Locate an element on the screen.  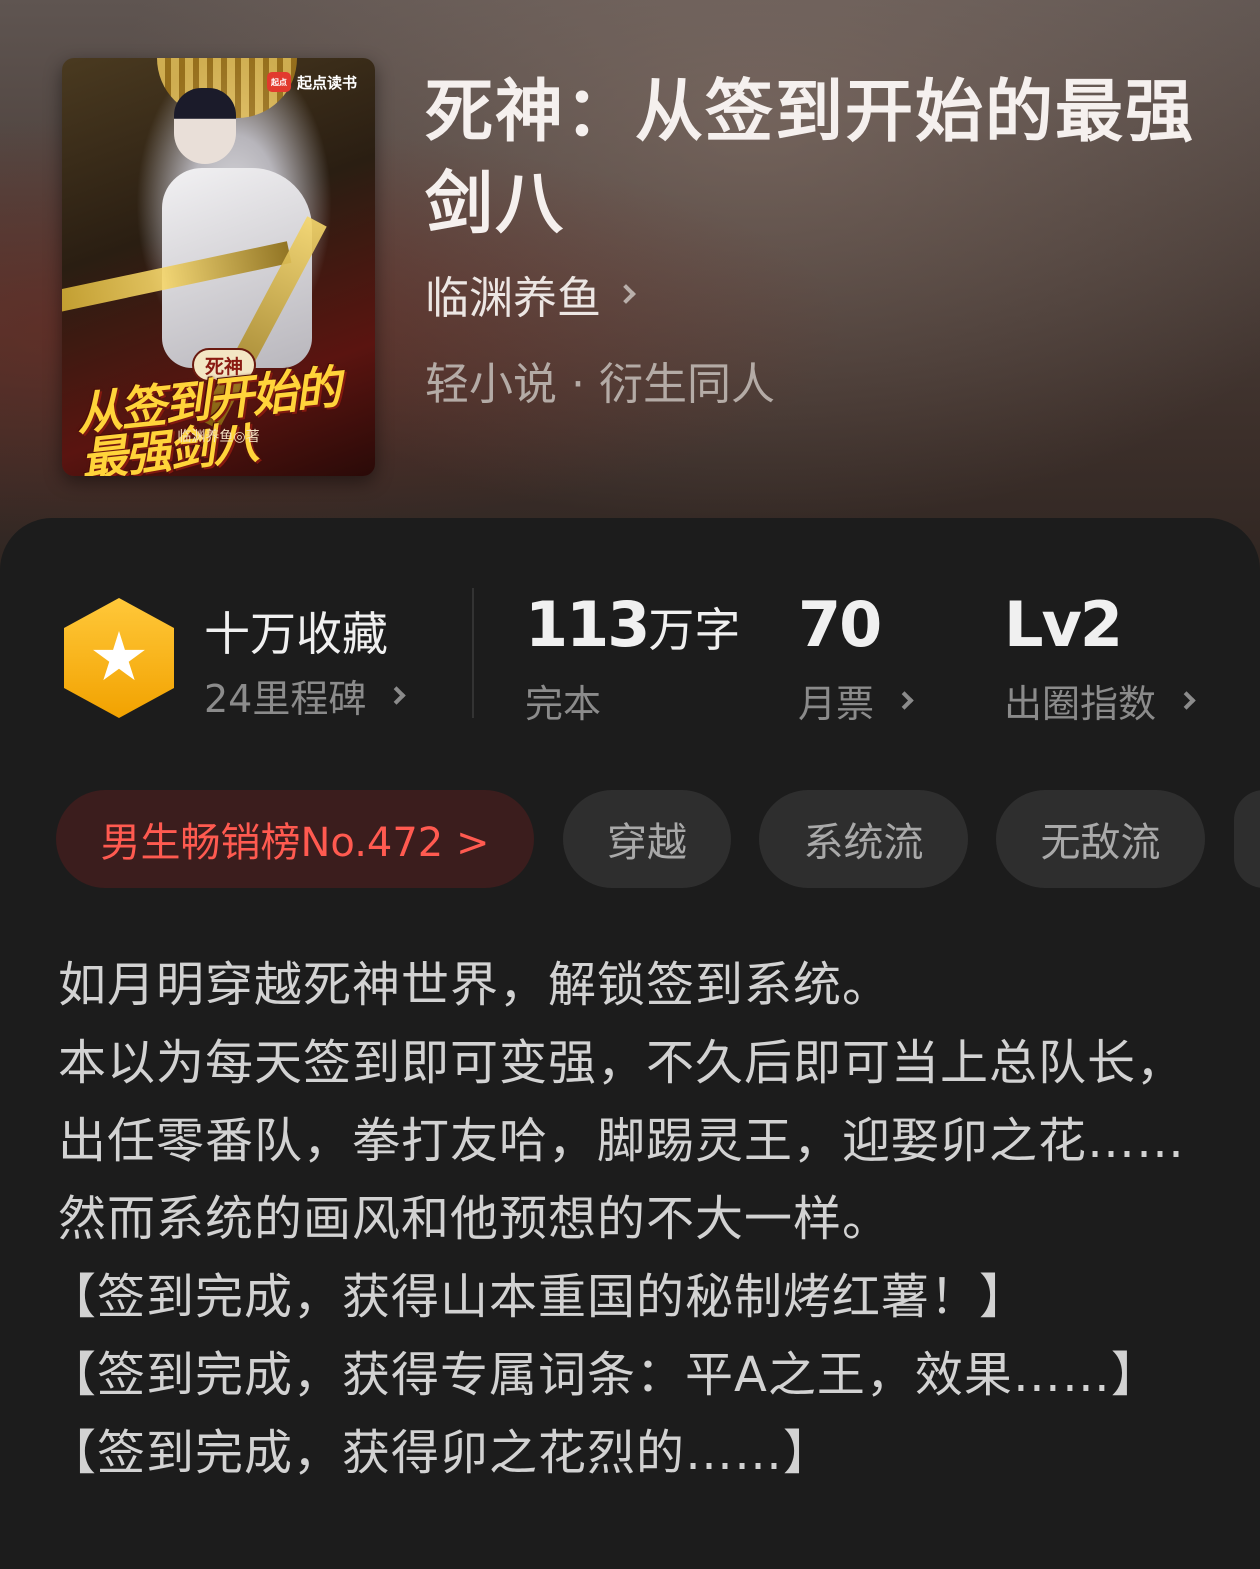
cover-title-art: 从签到开始的最强剑八 is located at coordinates (207, 417).